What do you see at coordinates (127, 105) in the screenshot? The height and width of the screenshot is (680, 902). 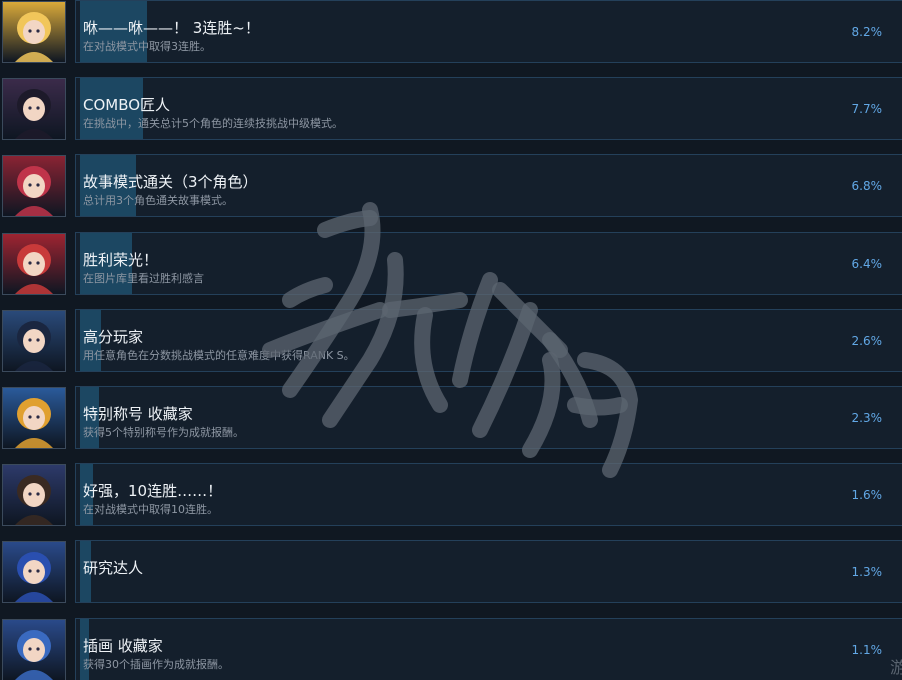 I see `achievement-title: COMBO匠人` at bounding box center [127, 105].